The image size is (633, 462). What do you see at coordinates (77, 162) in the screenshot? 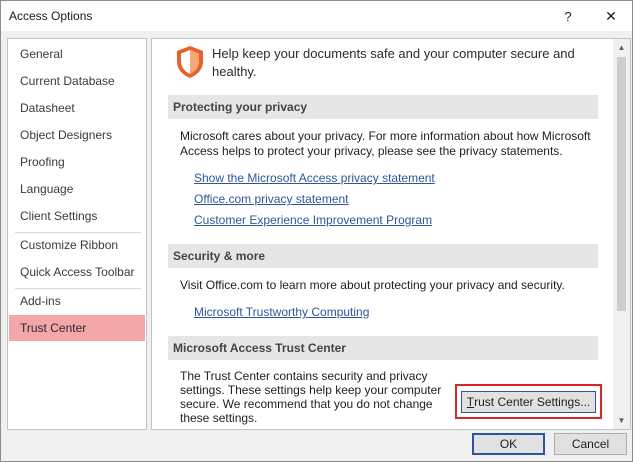
I see `sidebar-item-proofing: Proofing` at bounding box center [77, 162].